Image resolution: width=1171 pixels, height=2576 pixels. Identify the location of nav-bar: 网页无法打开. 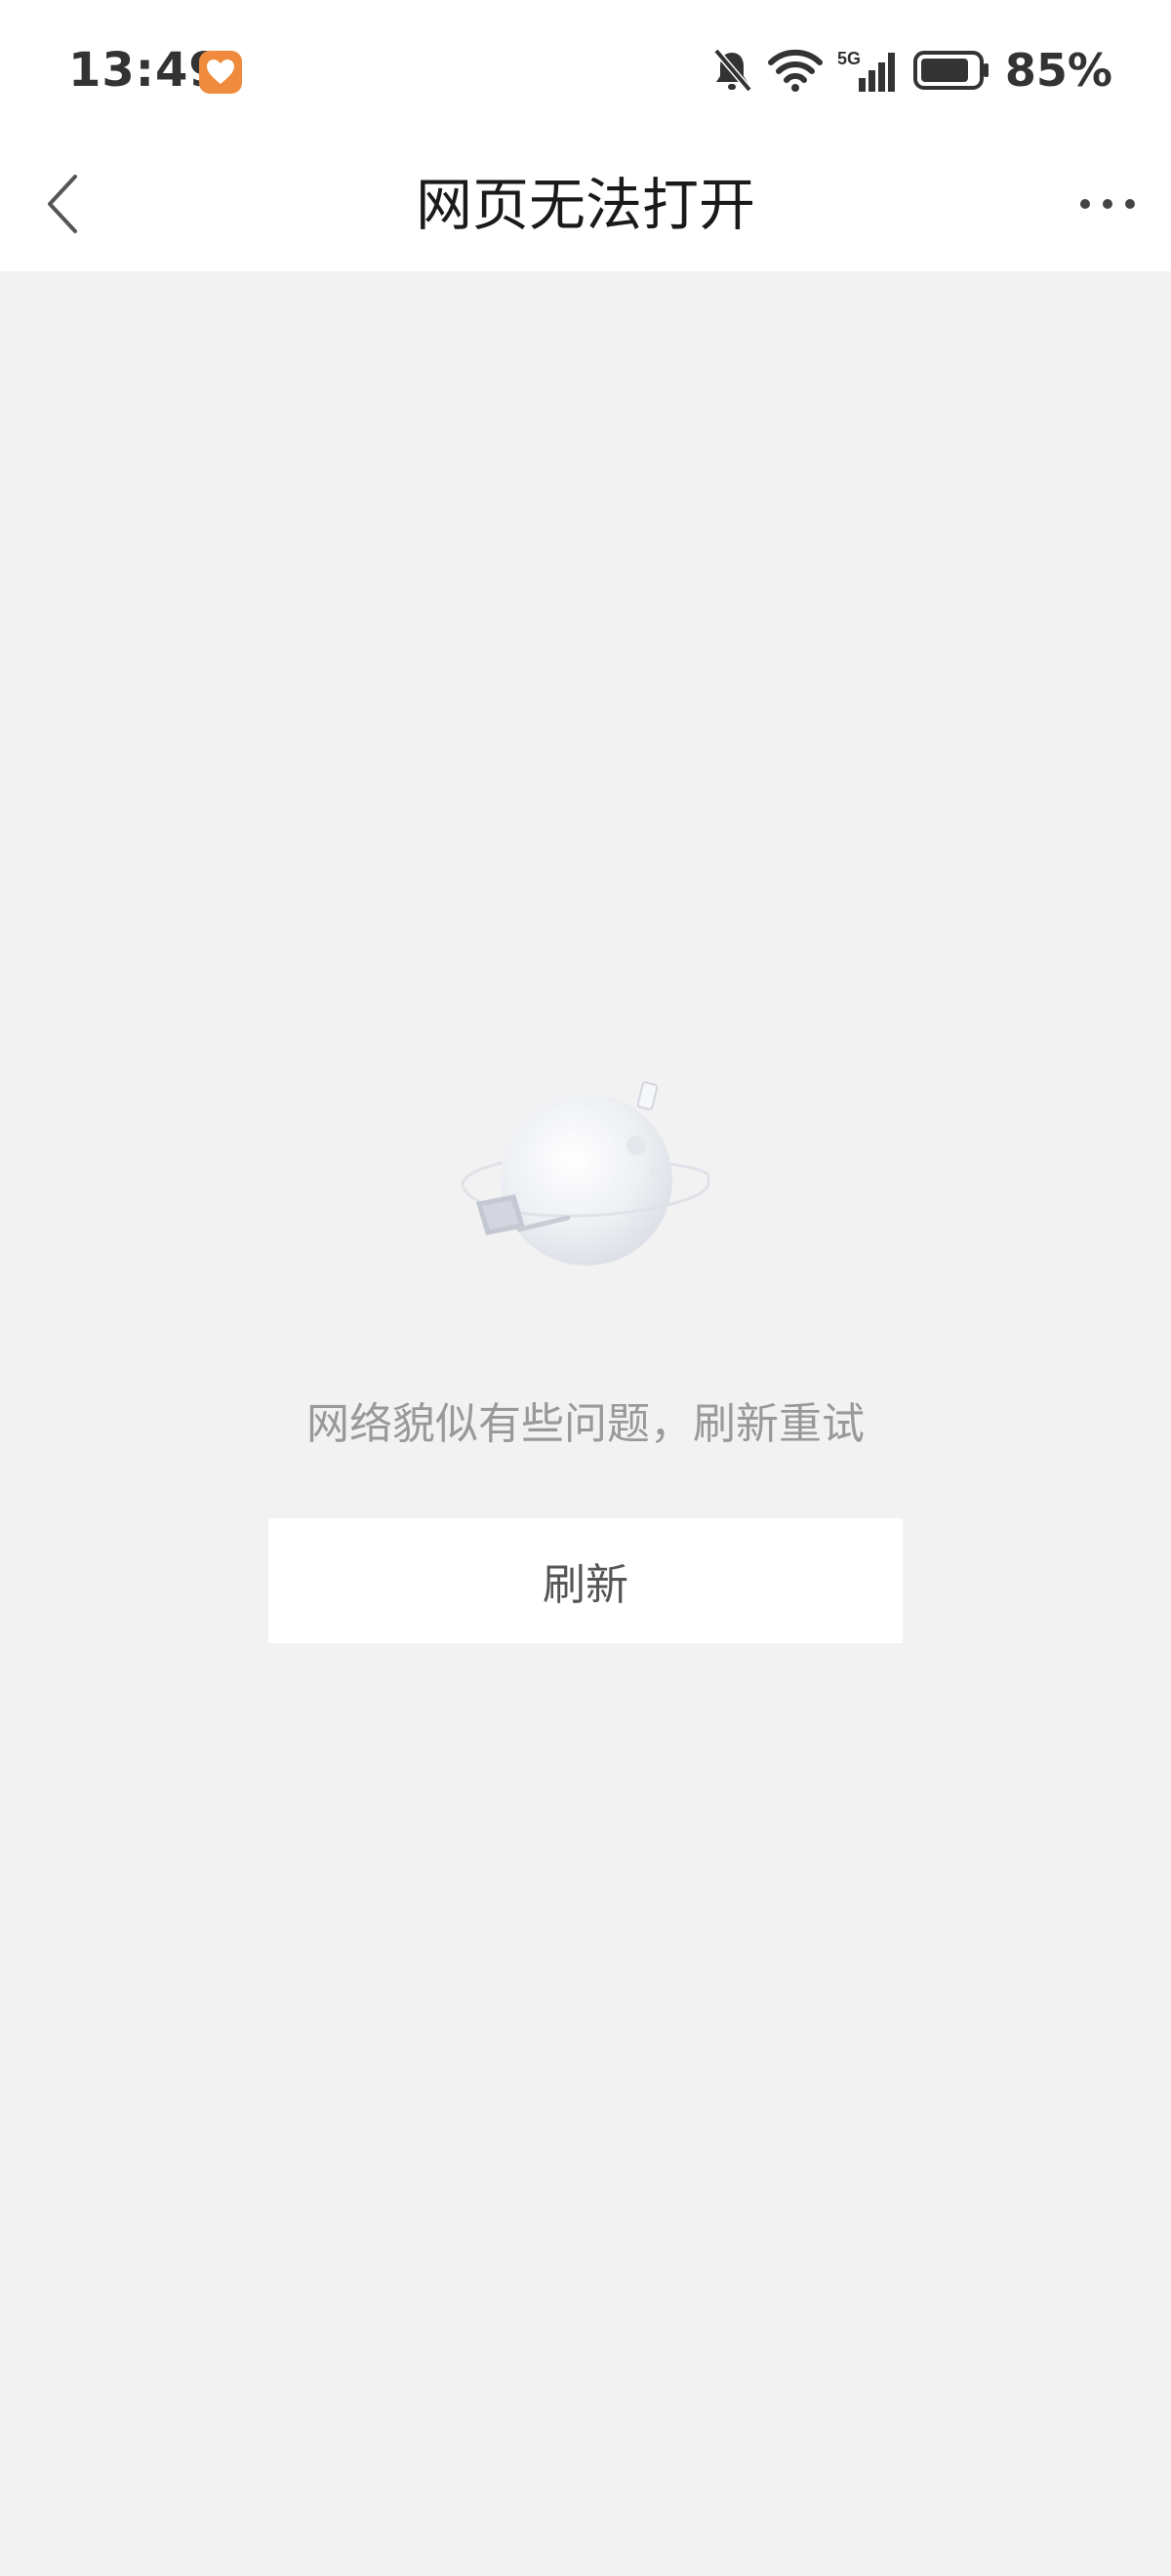
(585, 204).